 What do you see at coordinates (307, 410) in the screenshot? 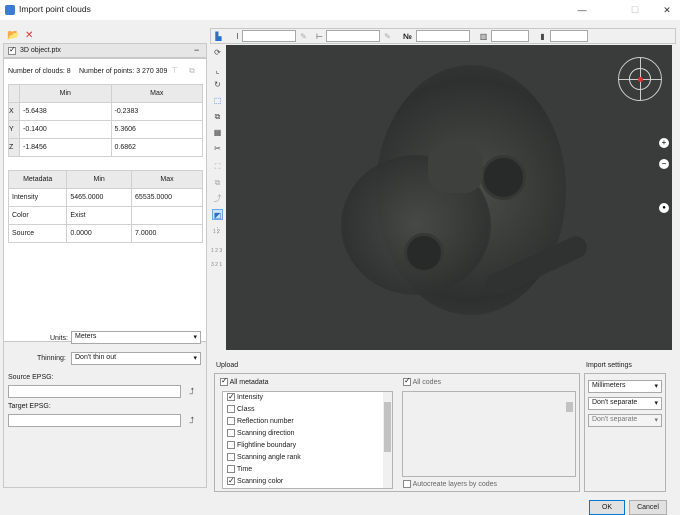
I see `list-item: Class` at bounding box center [307, 410].